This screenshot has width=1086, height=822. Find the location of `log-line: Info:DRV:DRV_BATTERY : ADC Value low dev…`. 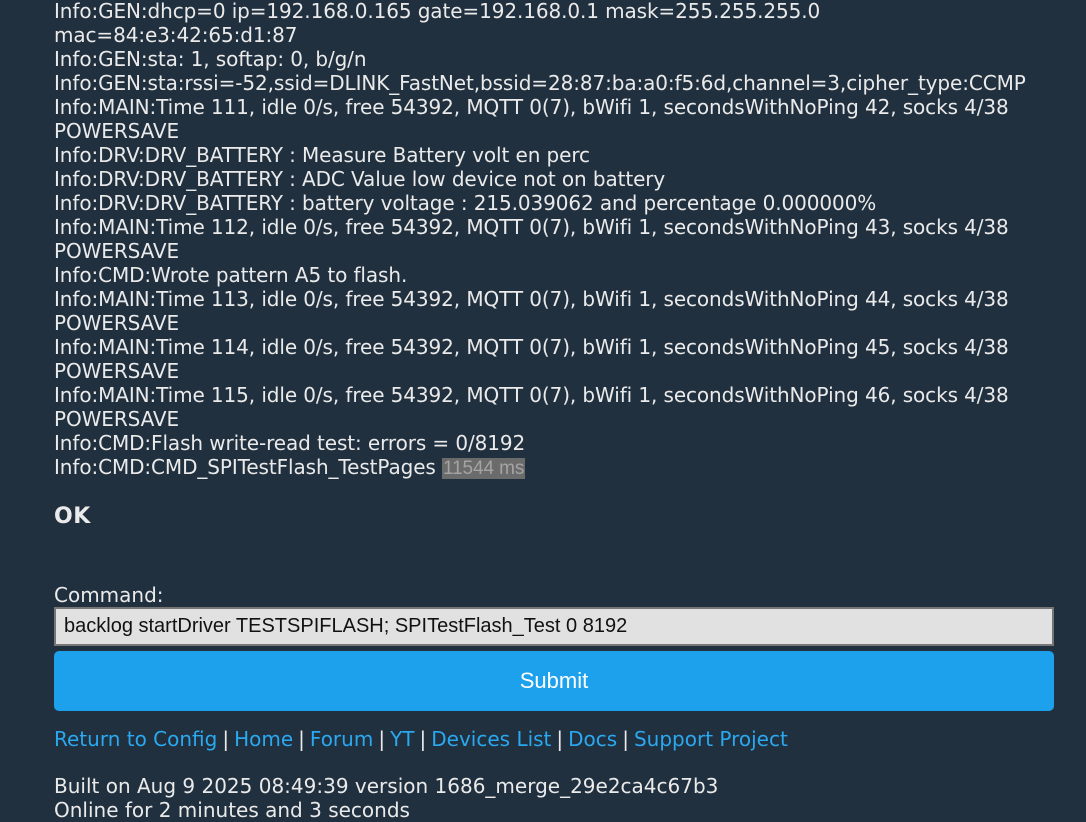

log-line: Info:DRV:DRV_BATTERY : ADC Value low dev… is located at coordinates (360, 179).